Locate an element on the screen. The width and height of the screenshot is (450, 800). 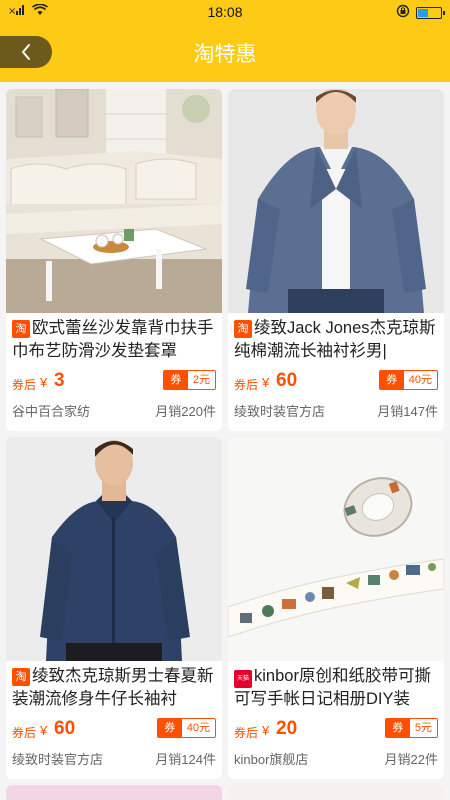
product-title-text: 绫致杰克琼斯男士春夏新装潮流修身牛仔长袖衬 is located at coordinates (113, 687).